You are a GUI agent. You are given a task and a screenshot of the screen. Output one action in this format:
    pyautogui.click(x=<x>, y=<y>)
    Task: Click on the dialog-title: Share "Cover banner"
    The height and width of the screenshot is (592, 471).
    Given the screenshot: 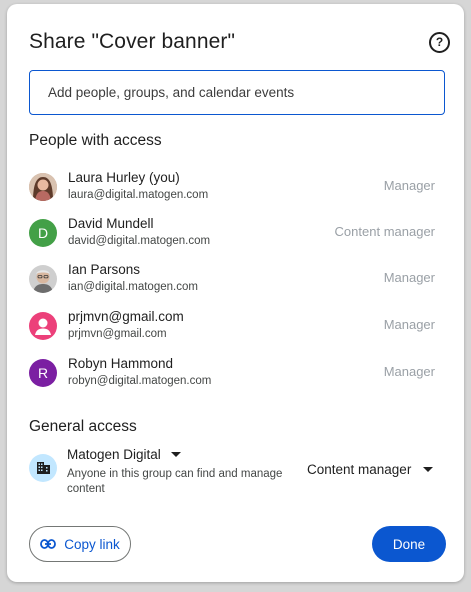 What is the action you would take?
    pyautogui.click(x=132, y=41)
    